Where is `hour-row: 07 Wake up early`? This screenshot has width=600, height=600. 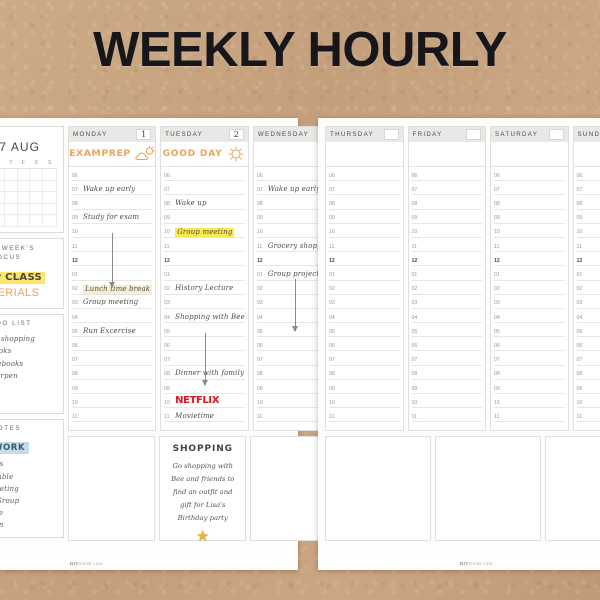 hour-row: 07 Wake up early is located at coordinates (112, 188).